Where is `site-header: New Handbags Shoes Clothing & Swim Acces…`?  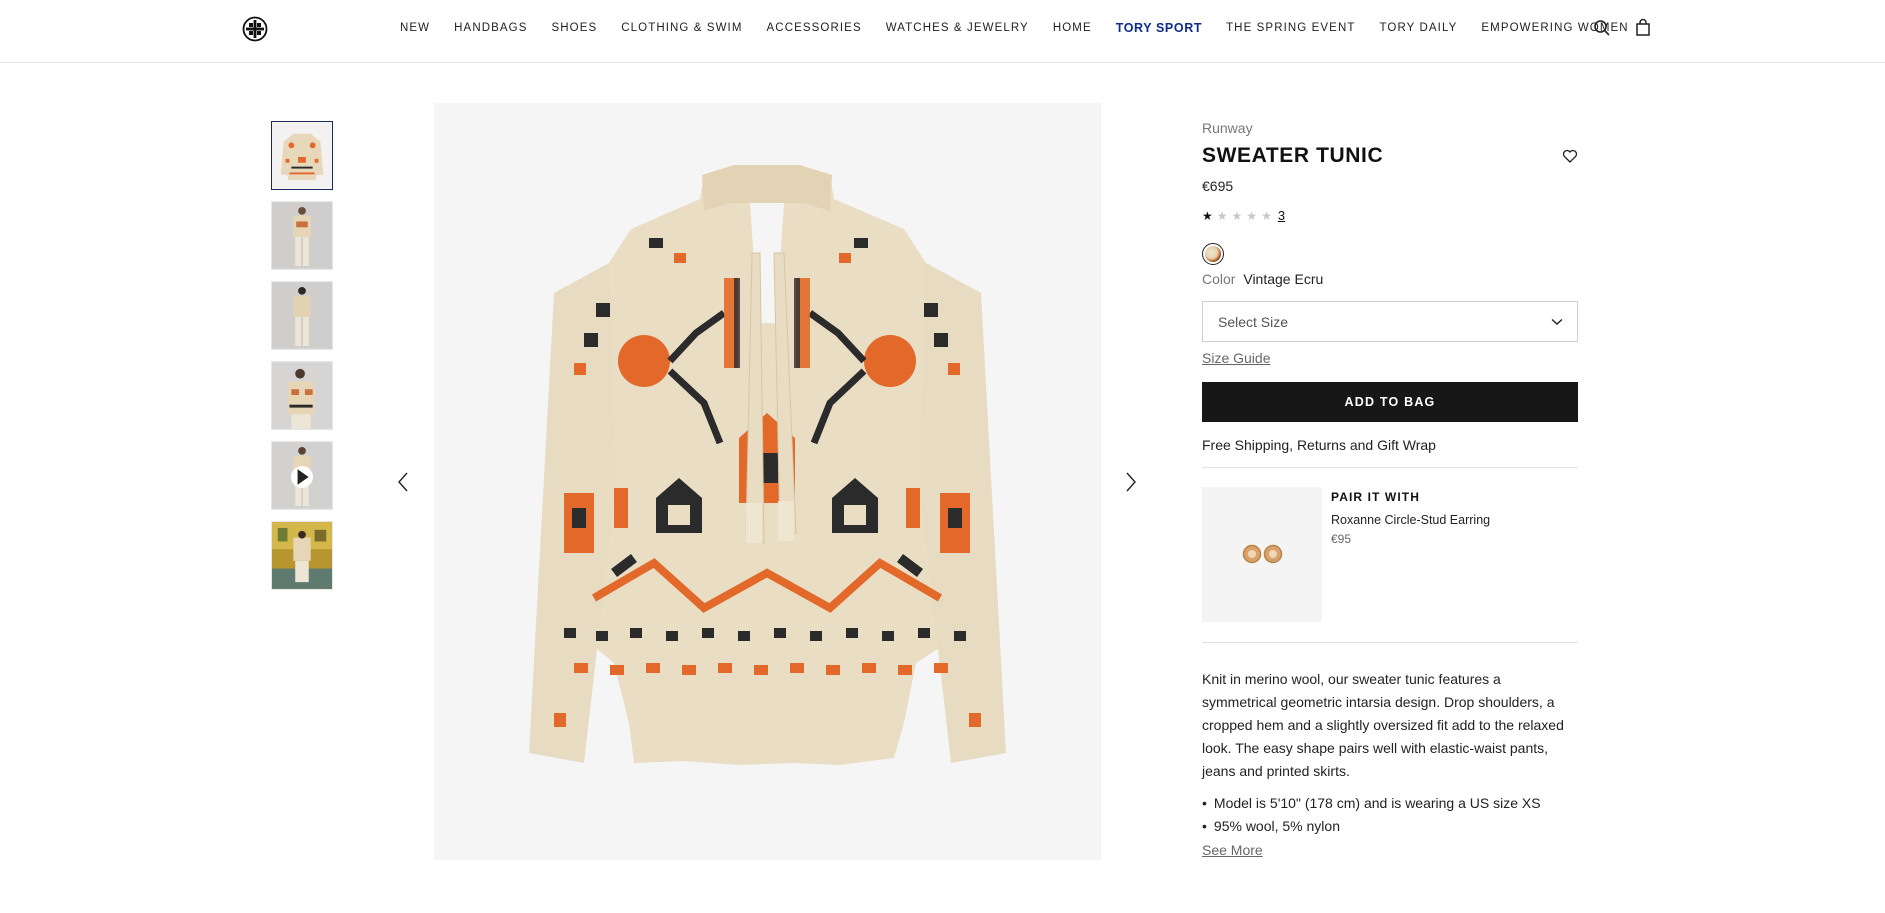 site-header: New Handbags Shoes Clothing & Swim Acces… is located at coordinates (942, 31).